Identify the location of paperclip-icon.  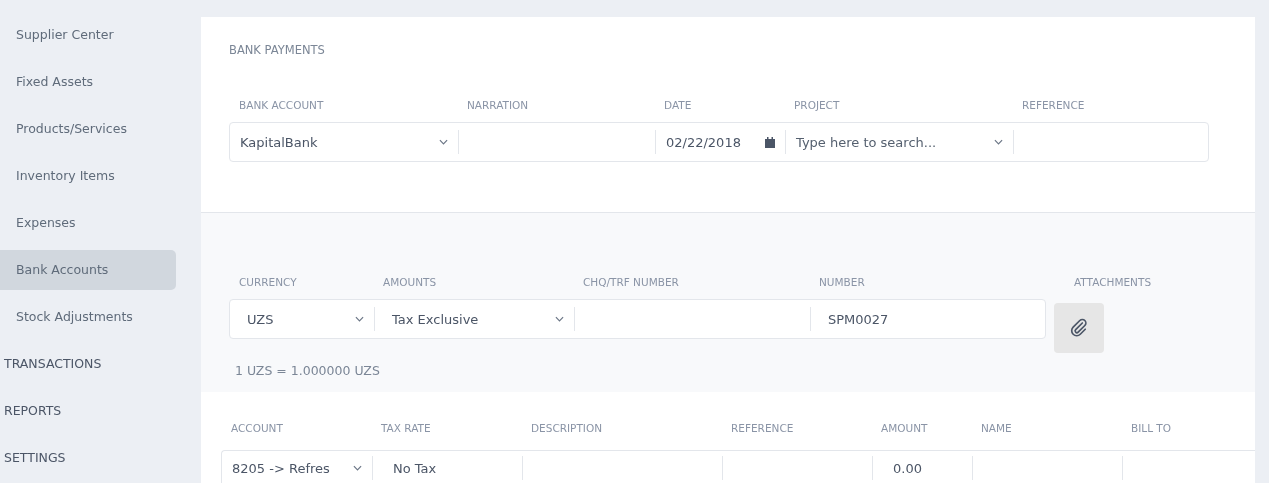
(1079, 328).